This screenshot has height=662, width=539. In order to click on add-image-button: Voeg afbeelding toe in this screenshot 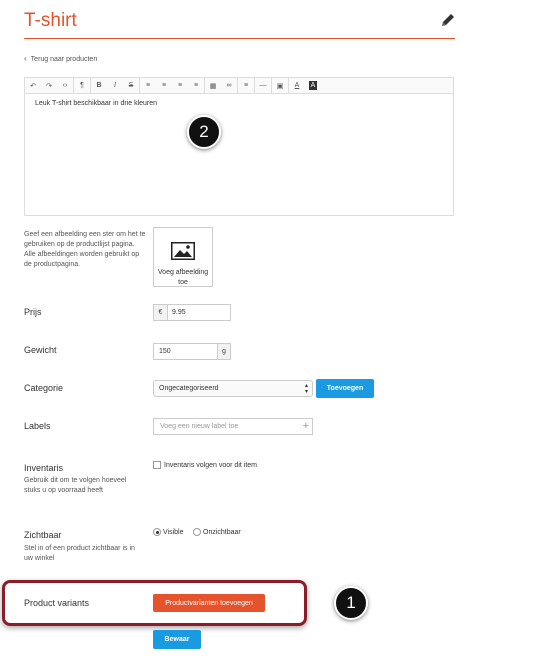, I will do `click(183, 257)`.